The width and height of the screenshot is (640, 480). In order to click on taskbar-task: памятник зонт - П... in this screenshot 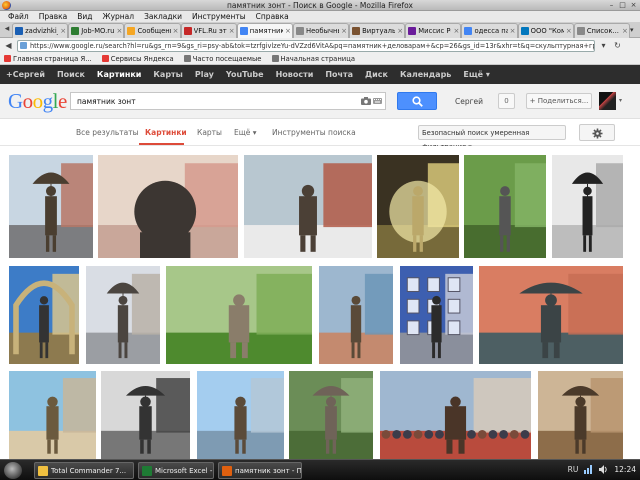, I will do `click(260, 470)`.